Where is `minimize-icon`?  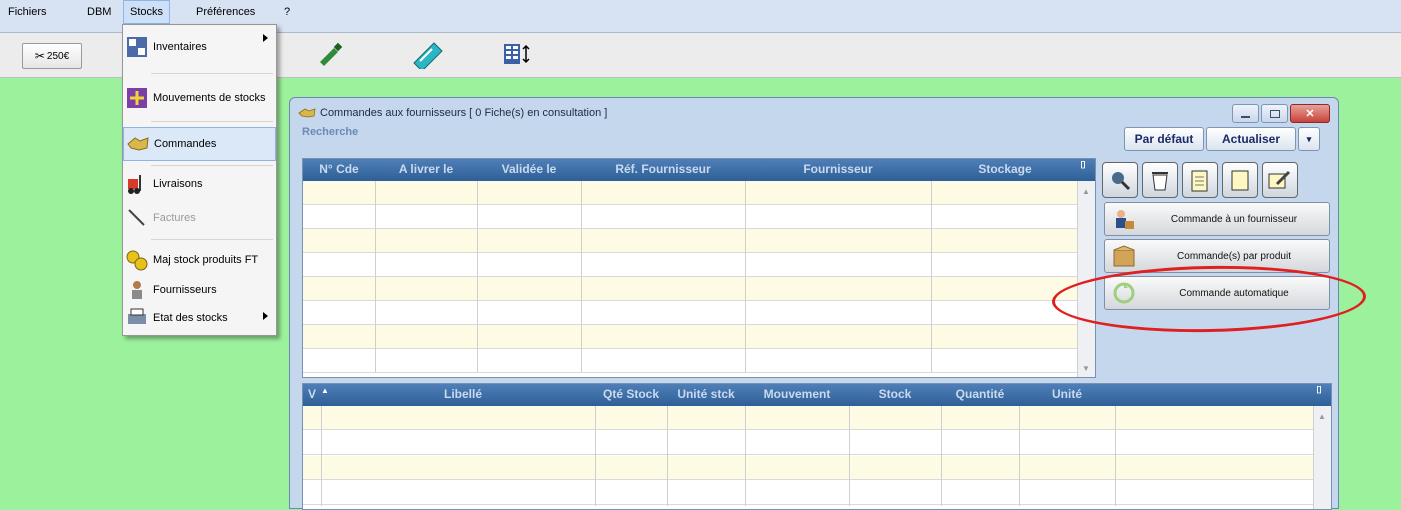
minimize-icon is located at coordinates (1245, 116).